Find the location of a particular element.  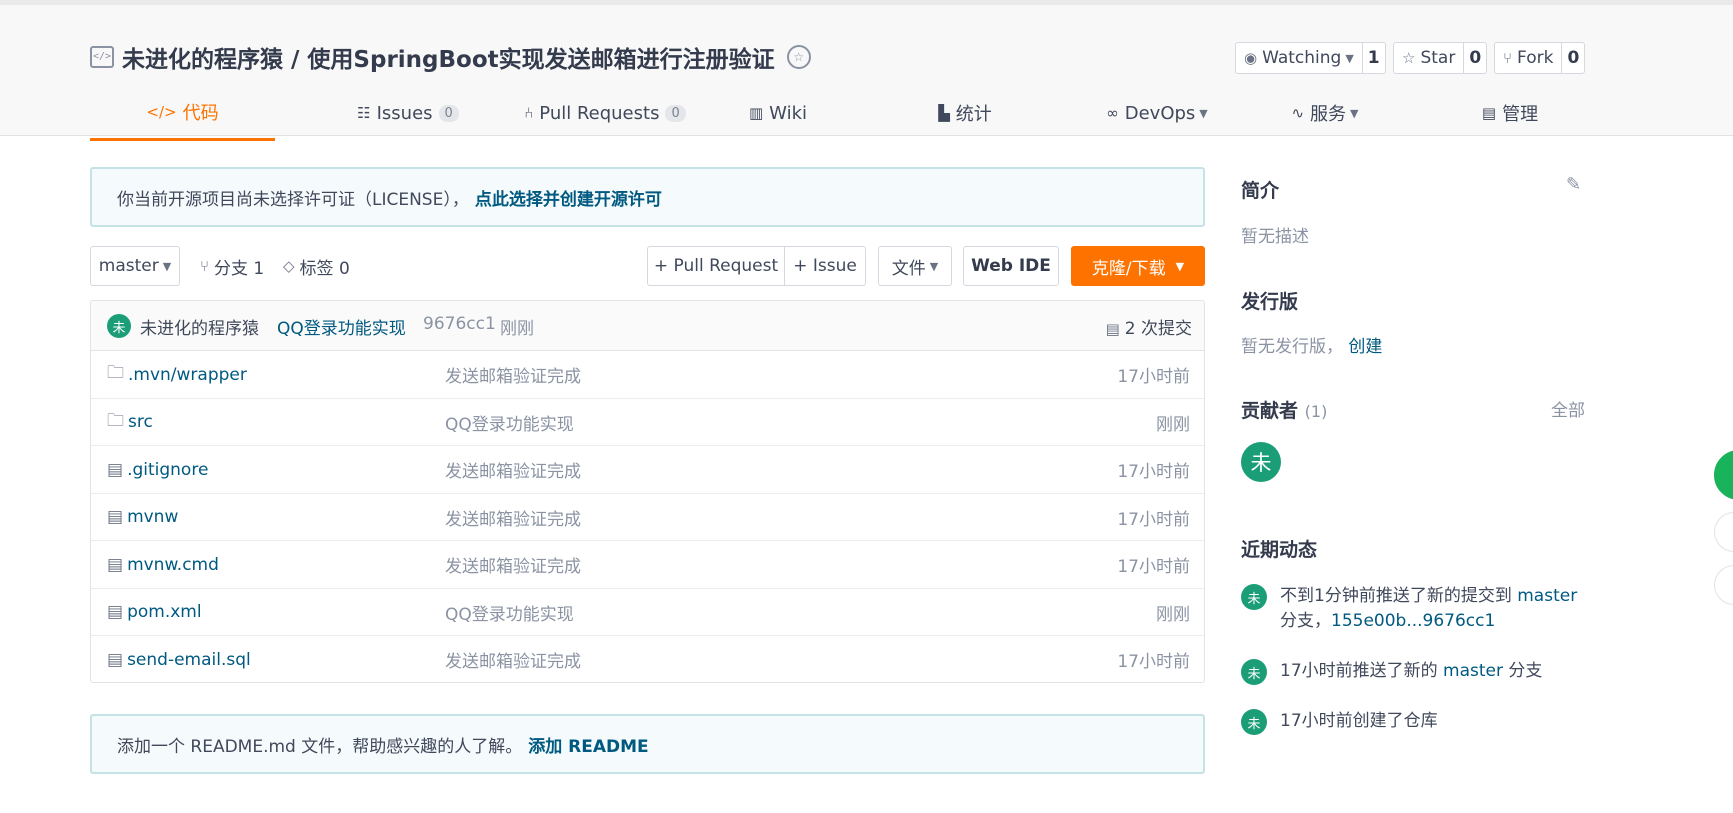

edit-icon: ✎ is located at coordinates (1573, 184).